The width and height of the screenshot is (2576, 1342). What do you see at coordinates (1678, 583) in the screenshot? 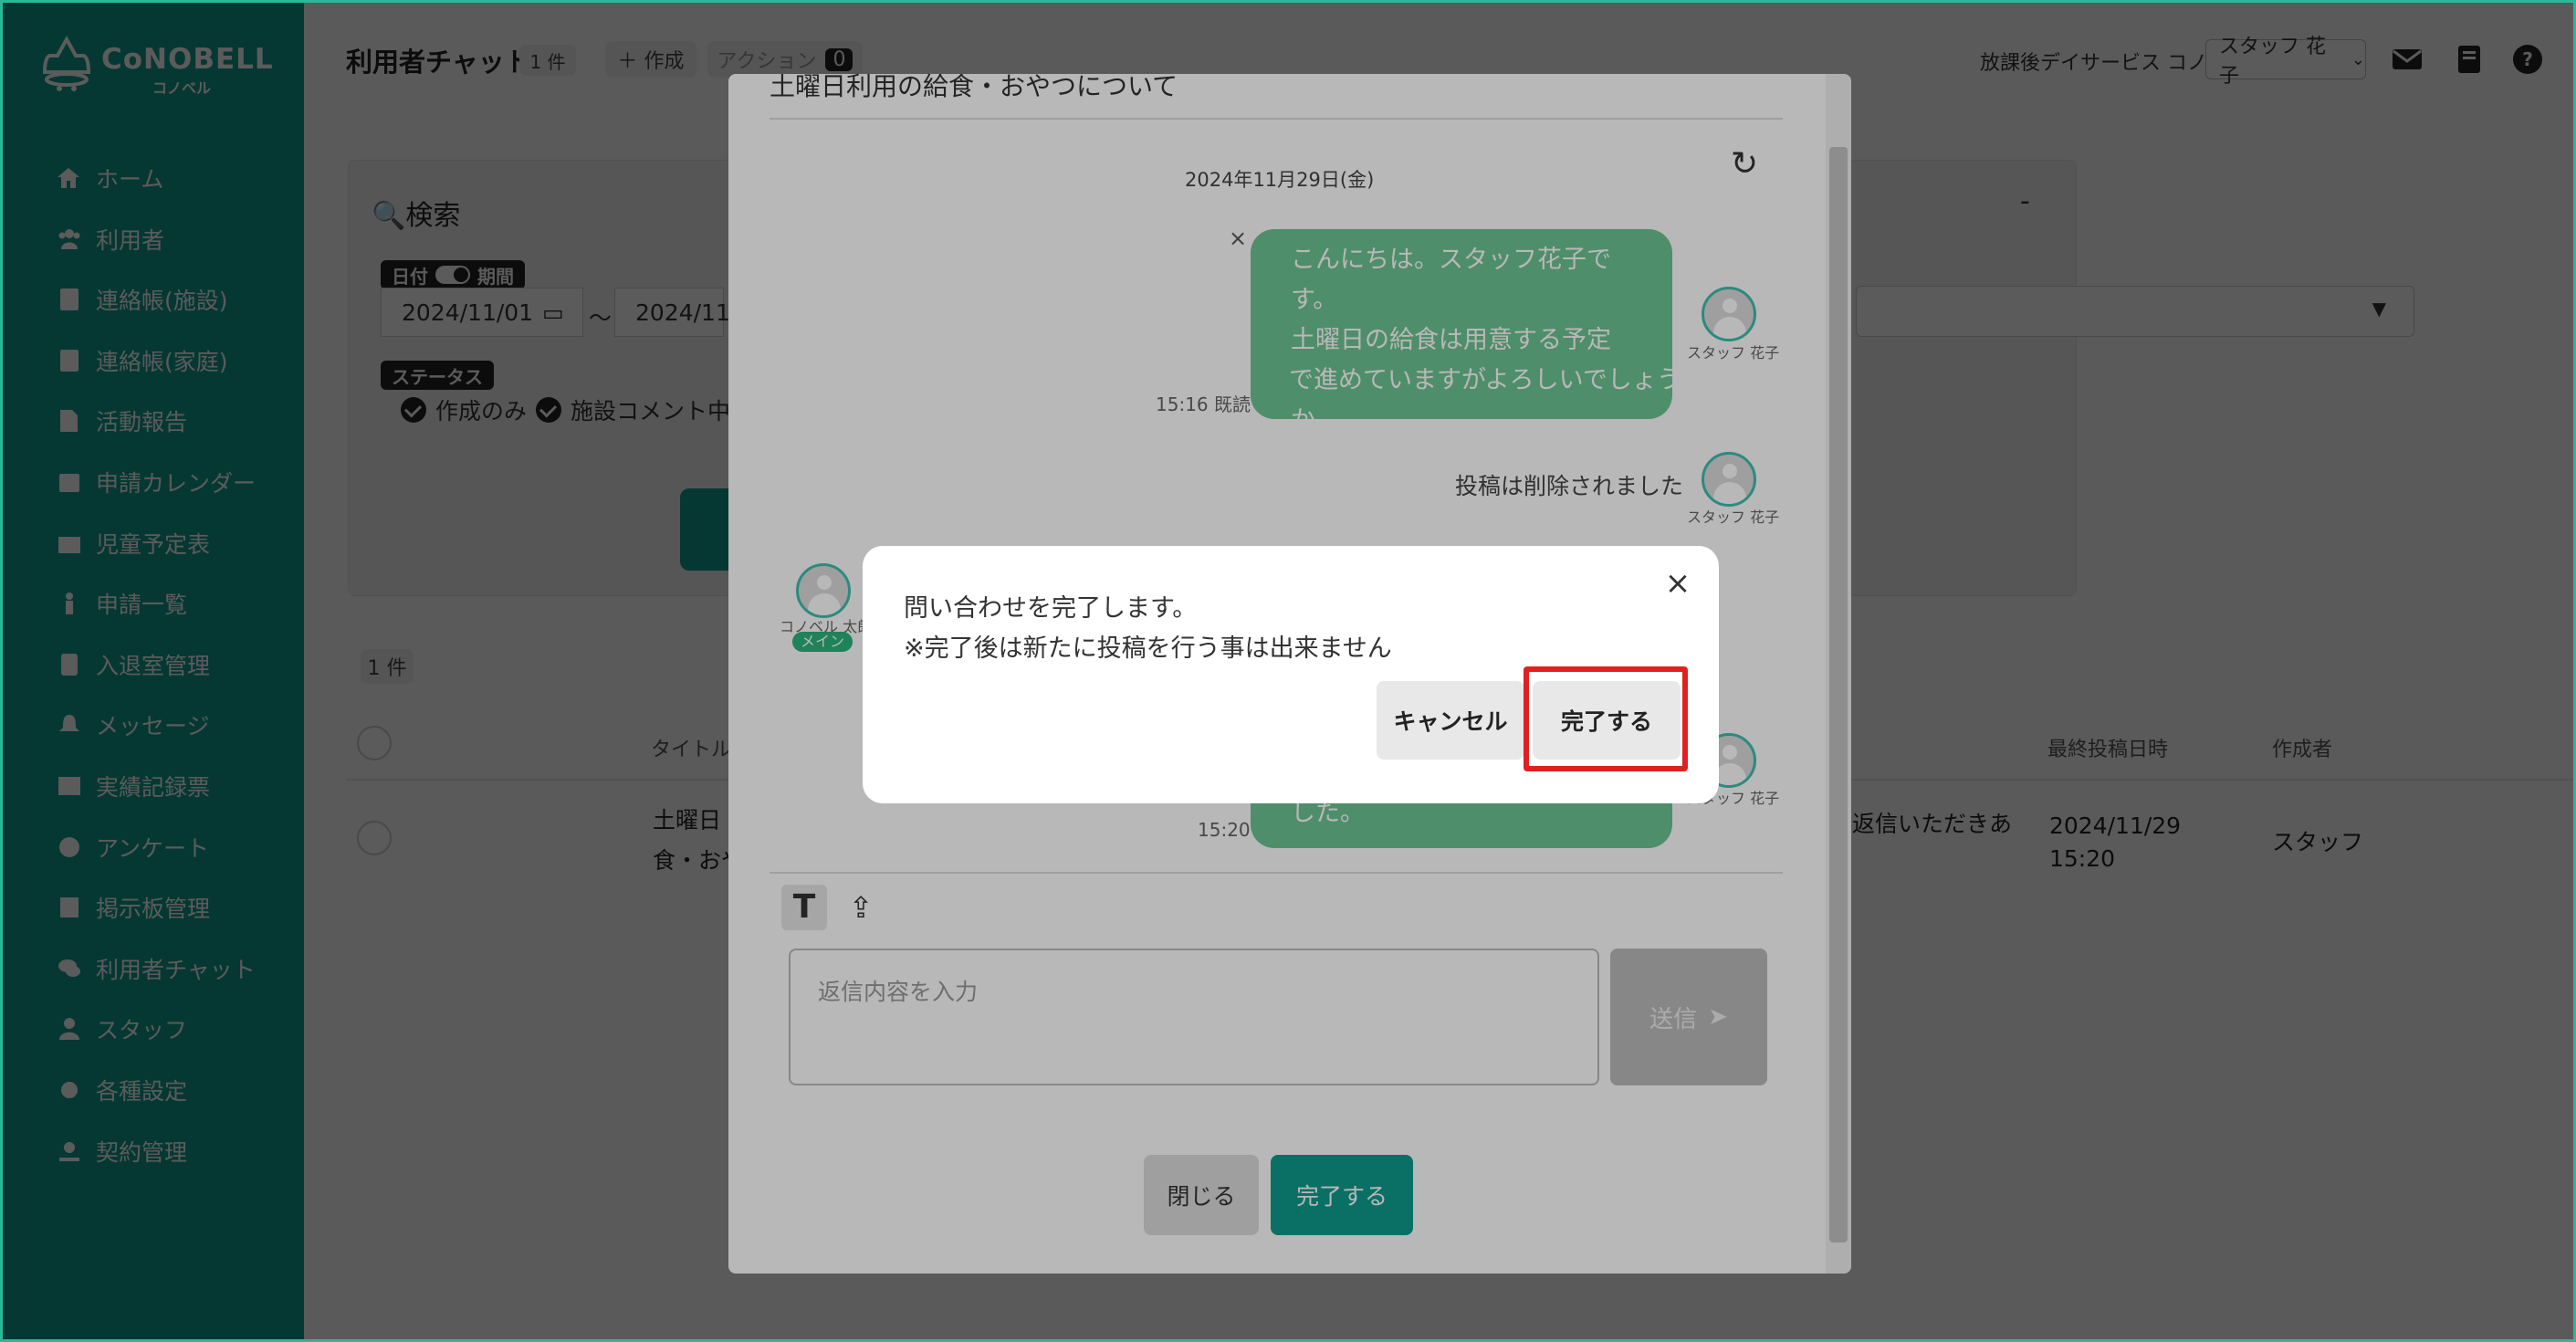
I see `close-icon: ×` at bounding box center [1678, 583].